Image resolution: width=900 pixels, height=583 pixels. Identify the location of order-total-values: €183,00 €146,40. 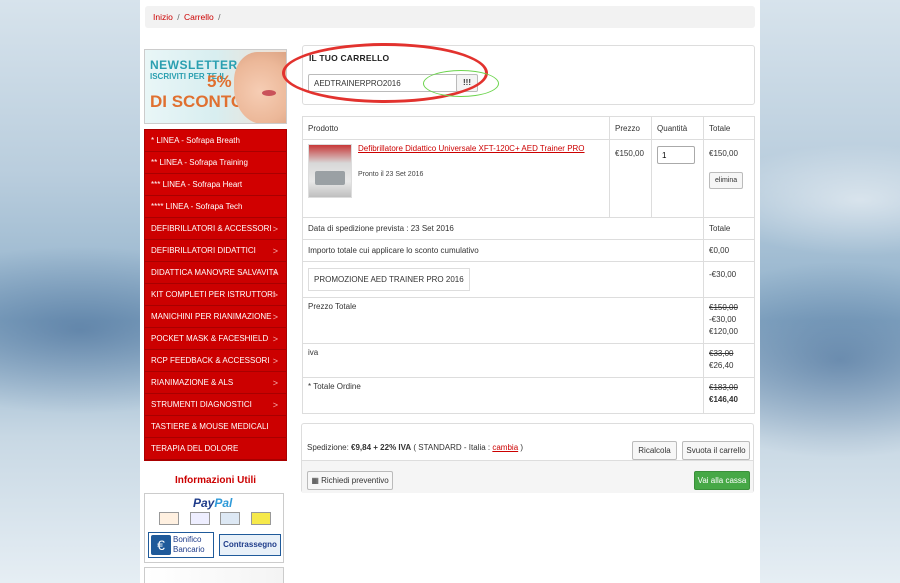
(729, 395).